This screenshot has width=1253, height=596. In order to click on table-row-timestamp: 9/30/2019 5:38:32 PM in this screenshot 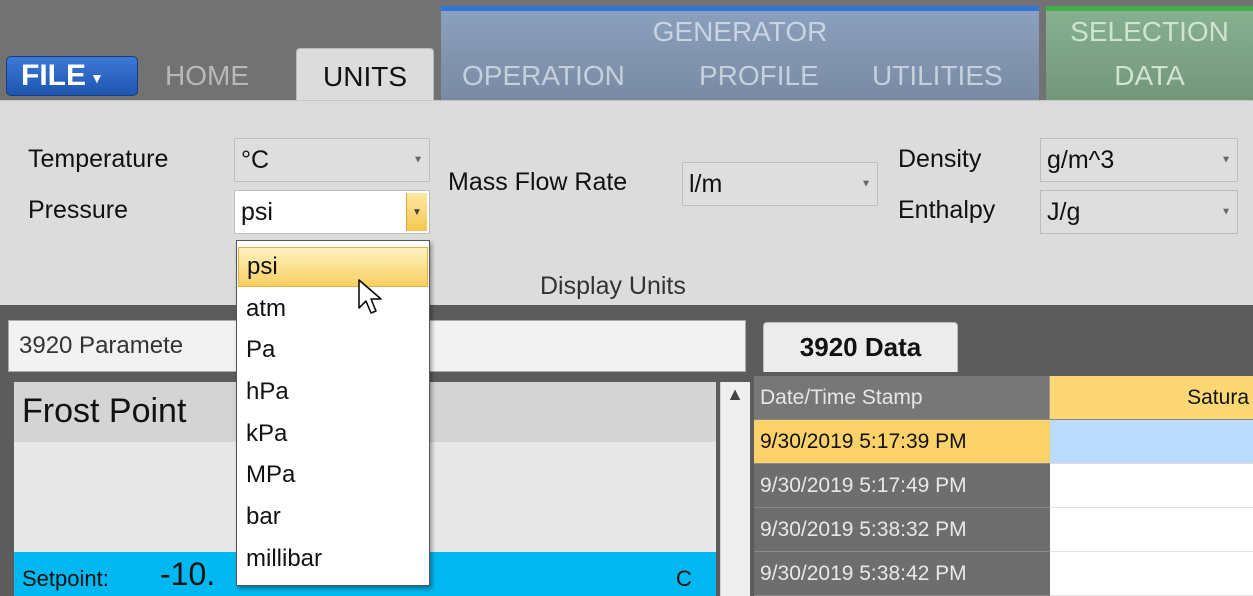, I will do `click(902, 530)`.